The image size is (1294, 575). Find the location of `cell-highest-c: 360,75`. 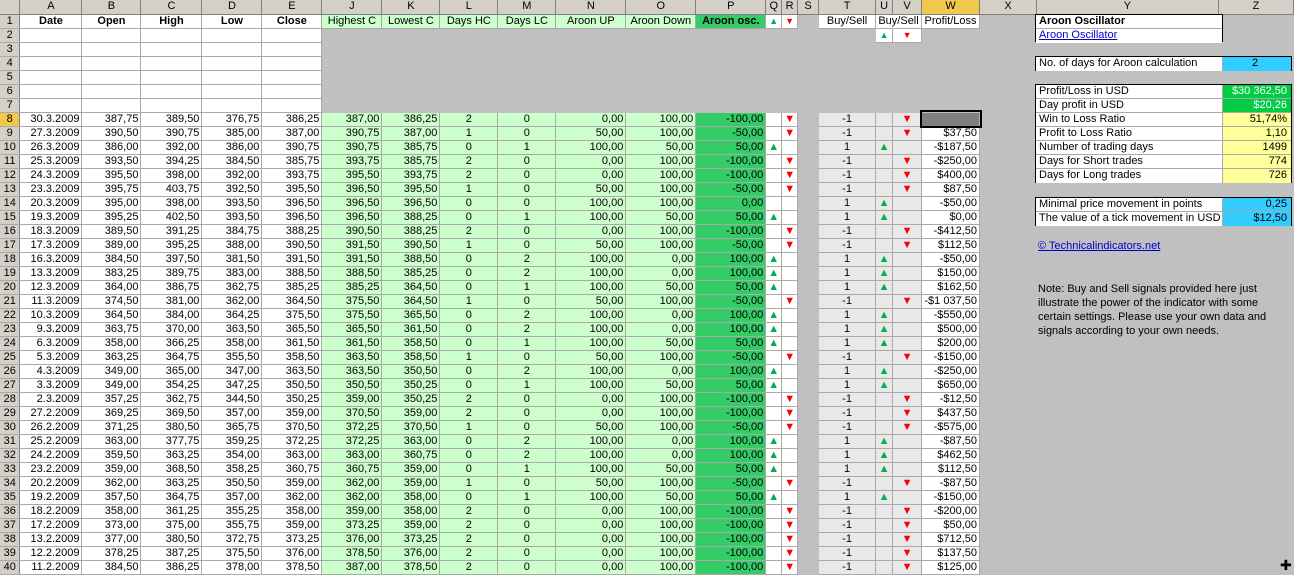

cell-highest-c: 360,75 is located at coordinates (352, 469).